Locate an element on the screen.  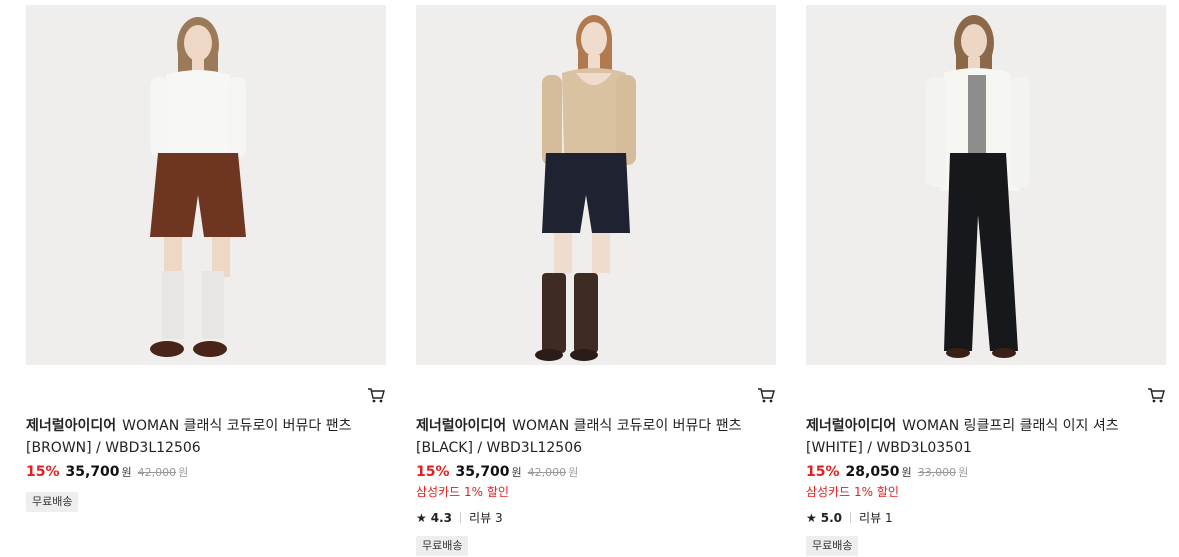
sale-price: 28,050 is located at coordinates (872, 472).